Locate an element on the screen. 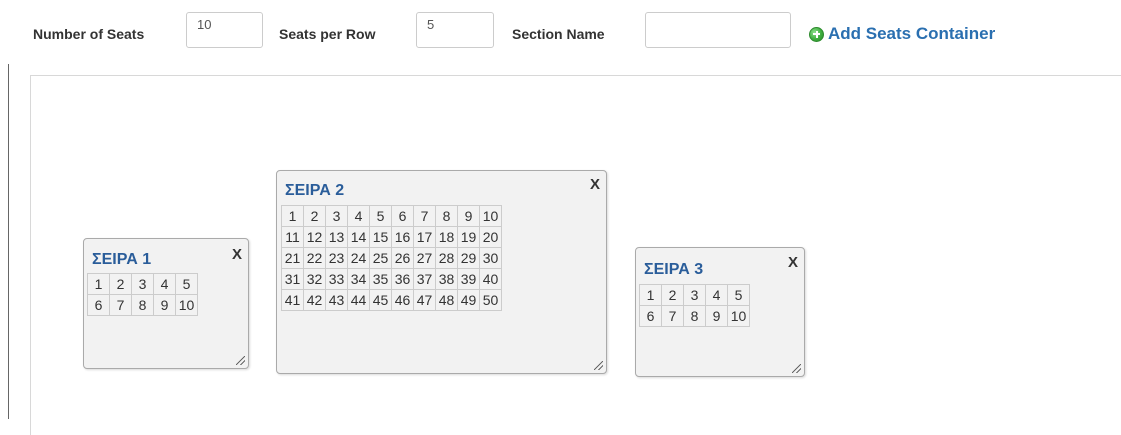 This screenshot has width=1121, height=435. seat: 23 is located at coordinates (336, 258).